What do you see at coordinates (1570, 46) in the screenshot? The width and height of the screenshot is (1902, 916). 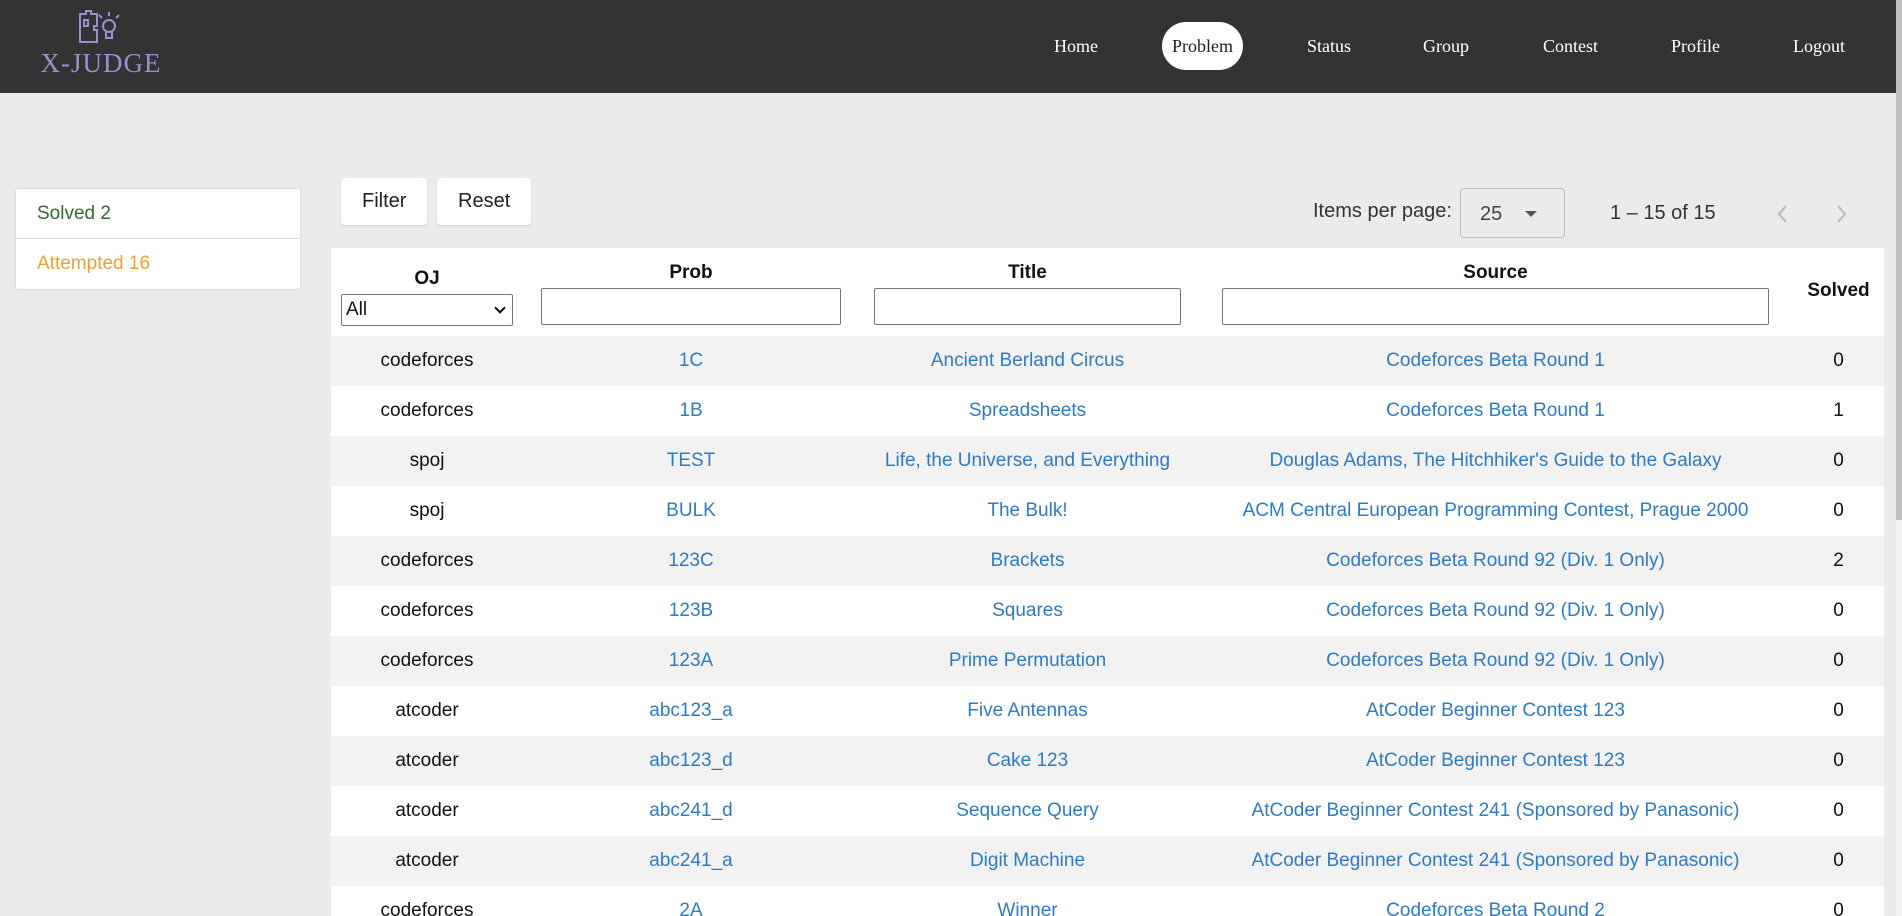 I see `nav-contest: Contest` at bounding box center [1570, 46].